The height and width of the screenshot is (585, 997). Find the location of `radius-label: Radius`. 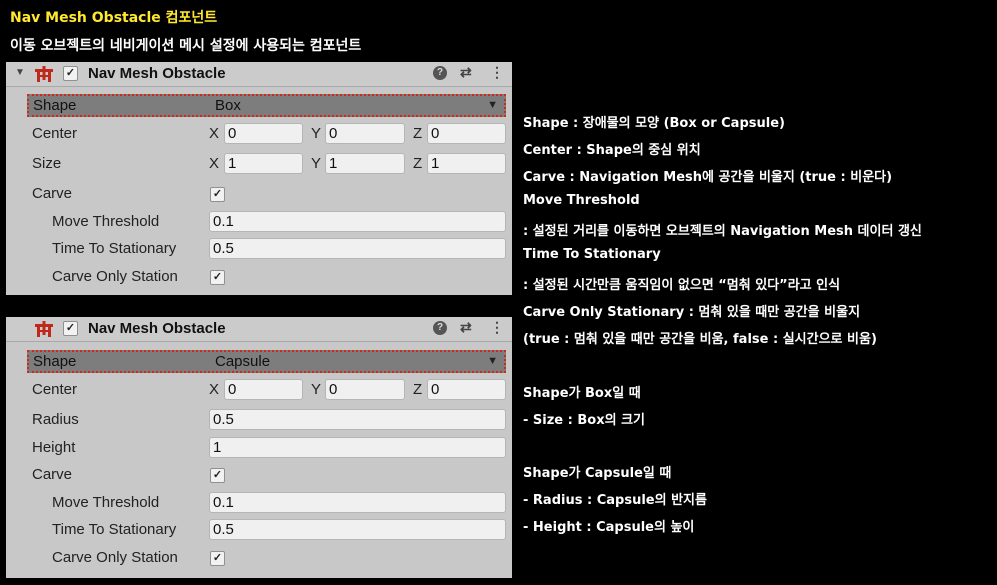

radius-label: Radius is located at coordinates (55, 419).